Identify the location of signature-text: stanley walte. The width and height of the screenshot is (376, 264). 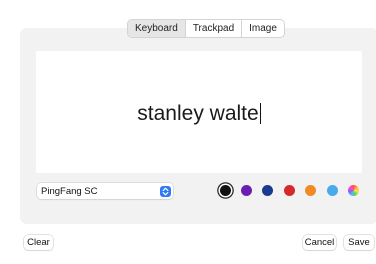
(198, 113).